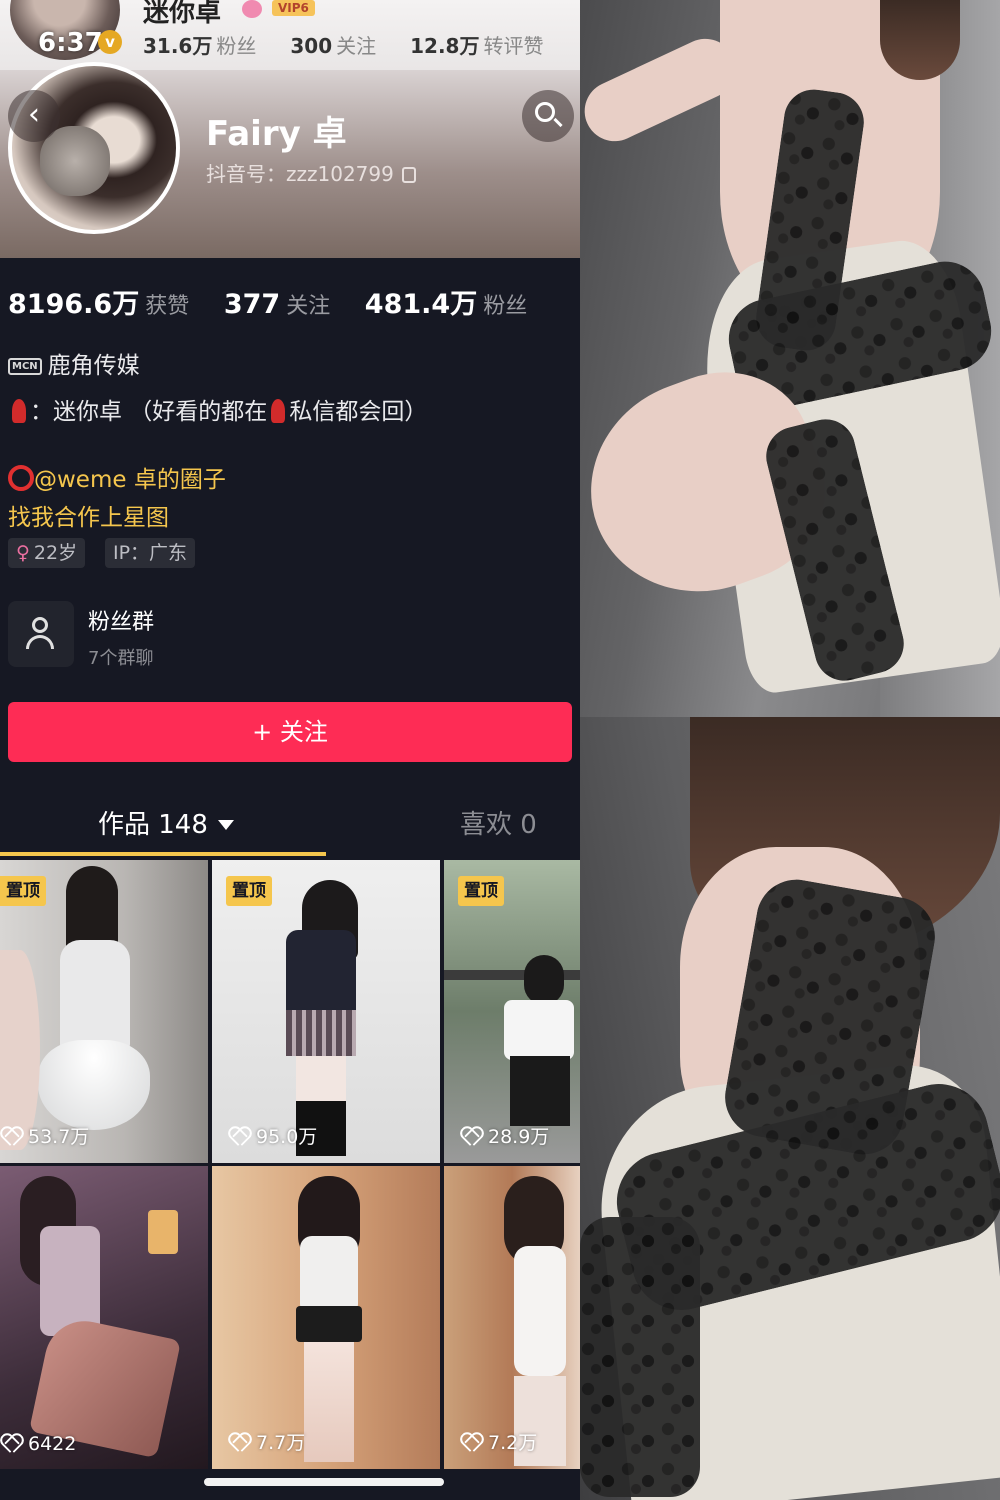  What do you see at coordinates (445, 46) in the screenshot?
I see `top-stat-engagement-num: 12.8万` at bounding box center [445, 46].